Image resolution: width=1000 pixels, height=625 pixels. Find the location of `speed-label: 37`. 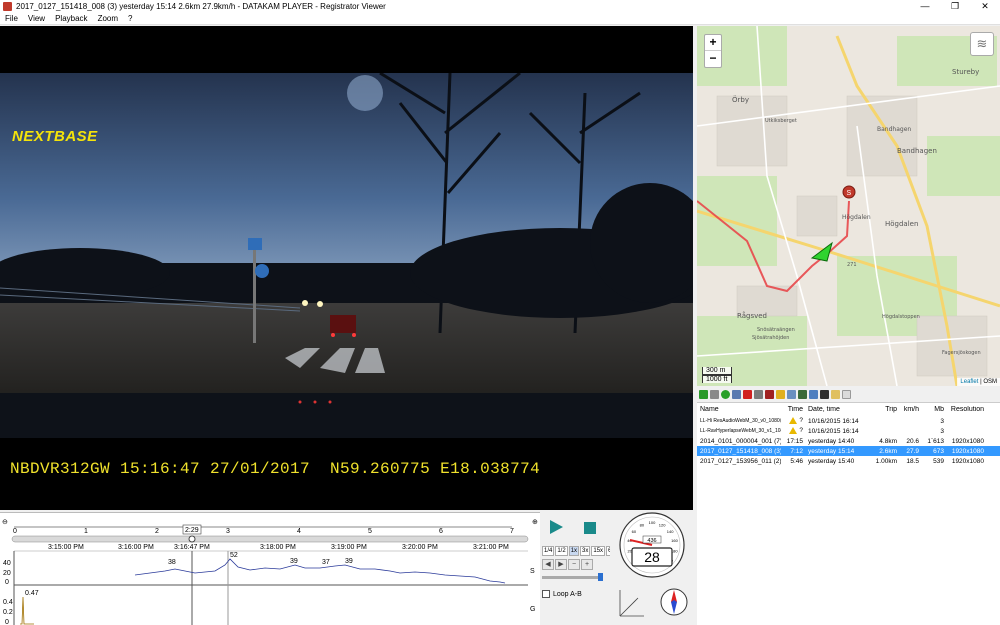

speed-label: 37 is located at coordinates (326, 562).